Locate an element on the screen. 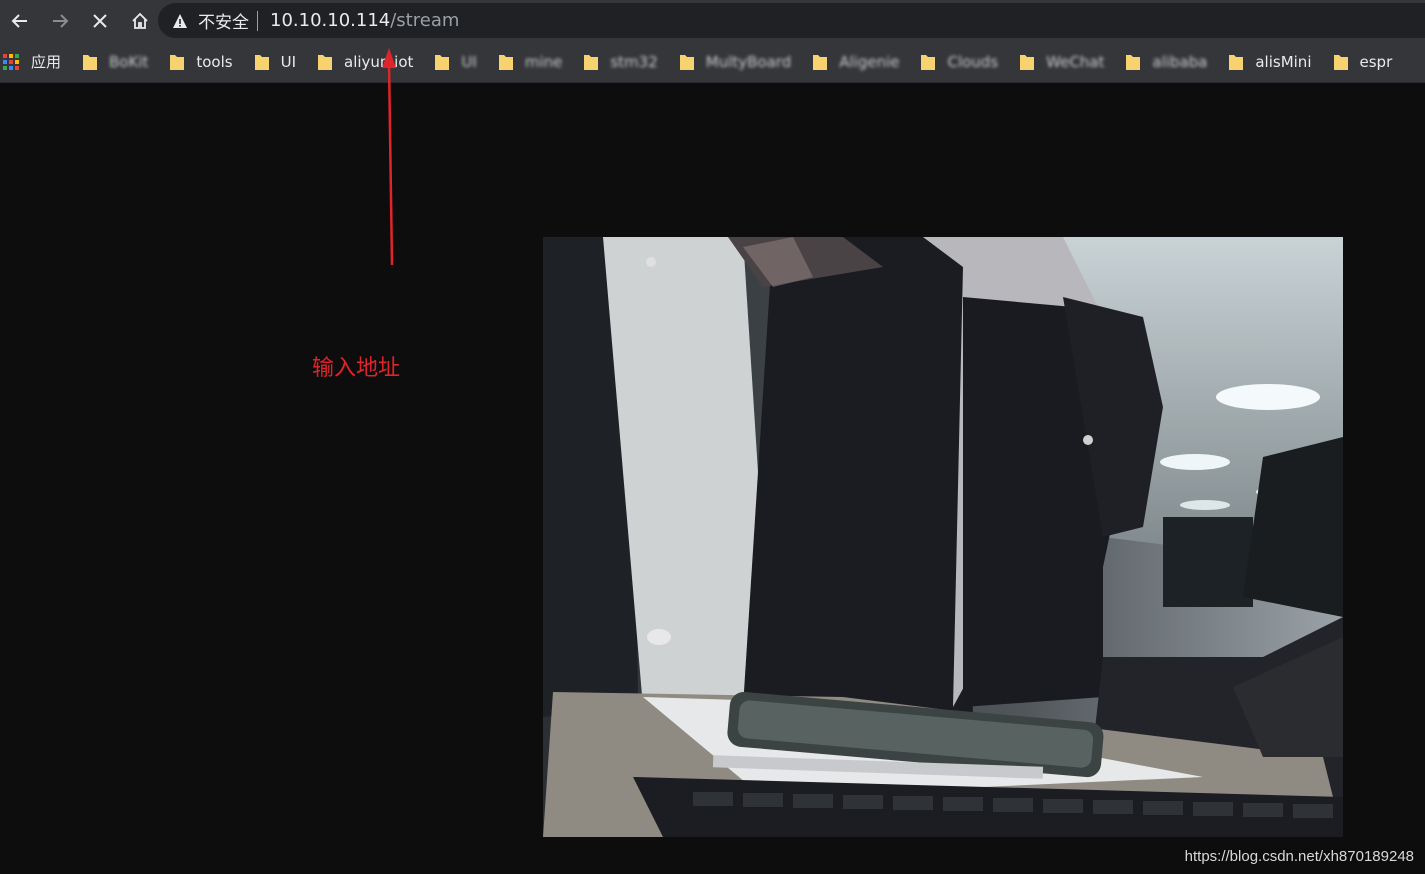 This screenshot has height=874, width=1425. stop-loading-button is located at coordinates (100, 21).